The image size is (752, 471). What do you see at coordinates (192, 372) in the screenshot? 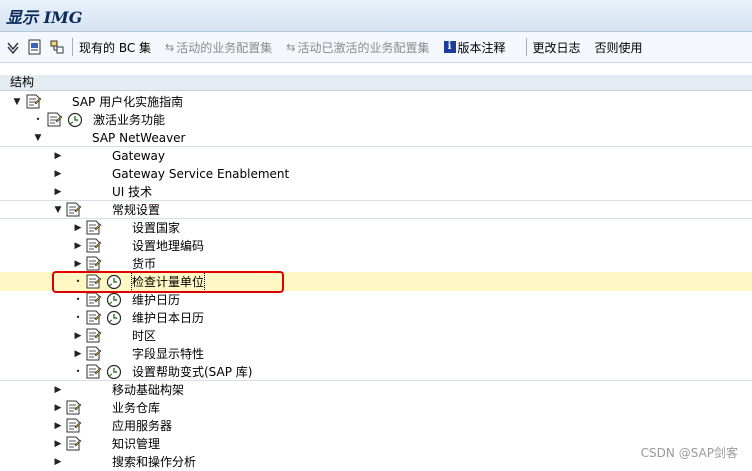
I see `tree-node-label: 设置帮助变式(SAP 库)` at bounding box center [192, 372].